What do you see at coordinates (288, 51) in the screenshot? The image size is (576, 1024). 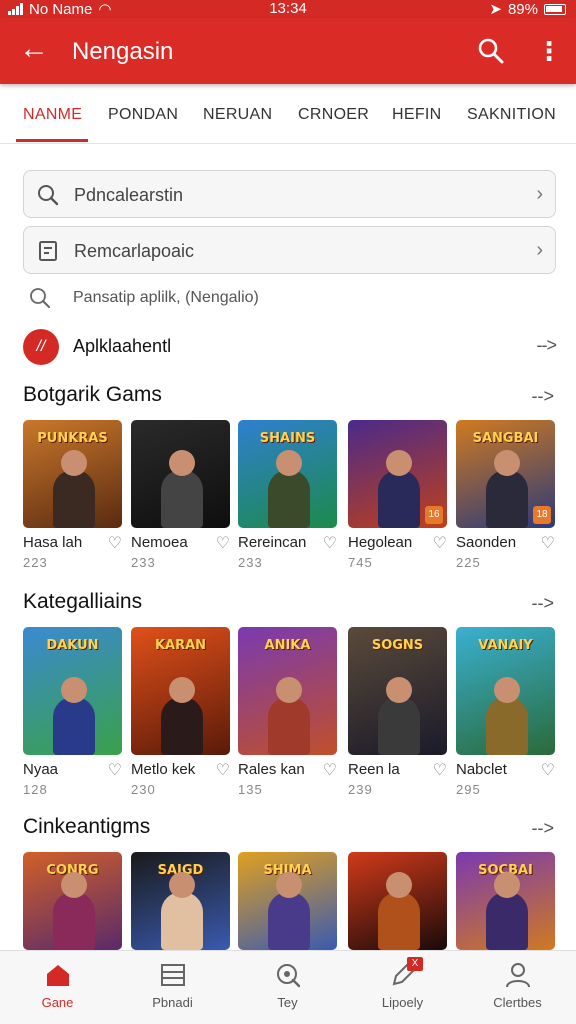 I see `app-bar: ← Nengasin ⋮` at bounding box center [288, 51].